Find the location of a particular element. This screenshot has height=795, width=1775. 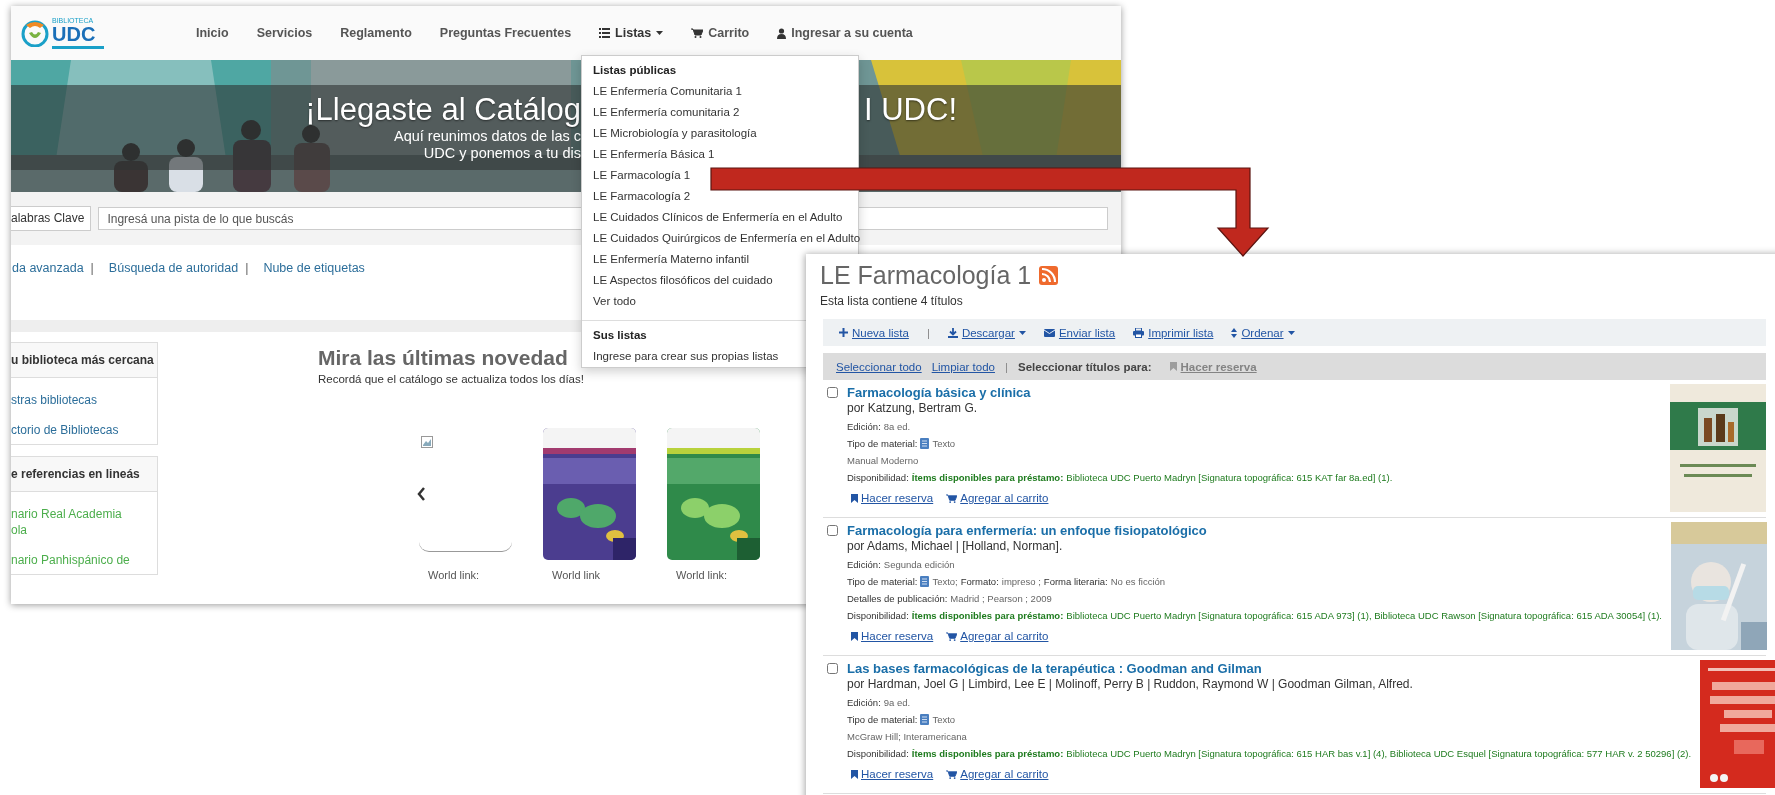

download-icon is located at coordinates (952, 332).